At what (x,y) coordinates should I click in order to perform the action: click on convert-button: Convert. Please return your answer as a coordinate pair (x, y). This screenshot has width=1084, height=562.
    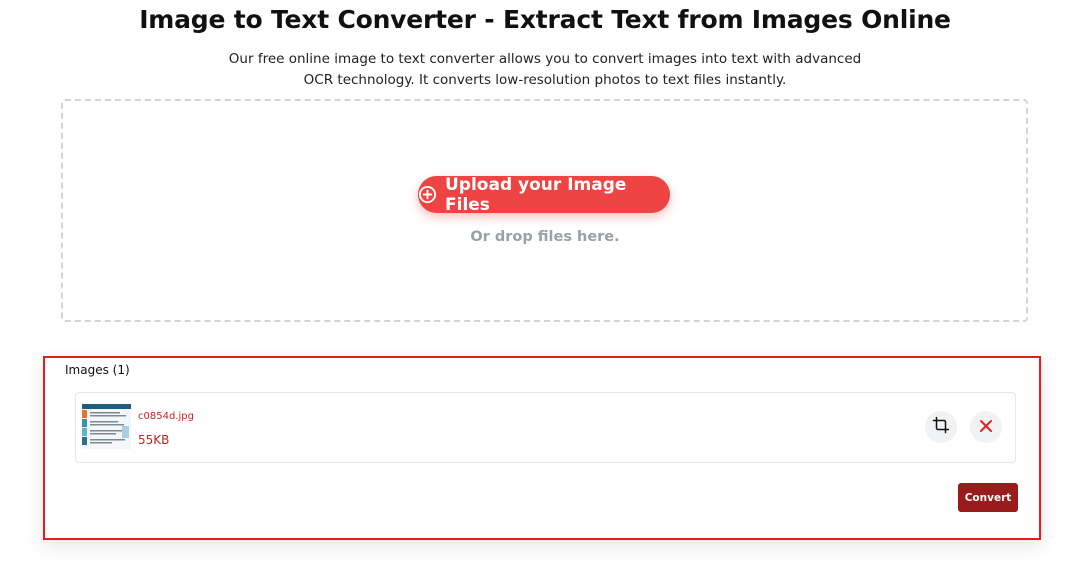
    Looking at the image, I should click on (988, 497).